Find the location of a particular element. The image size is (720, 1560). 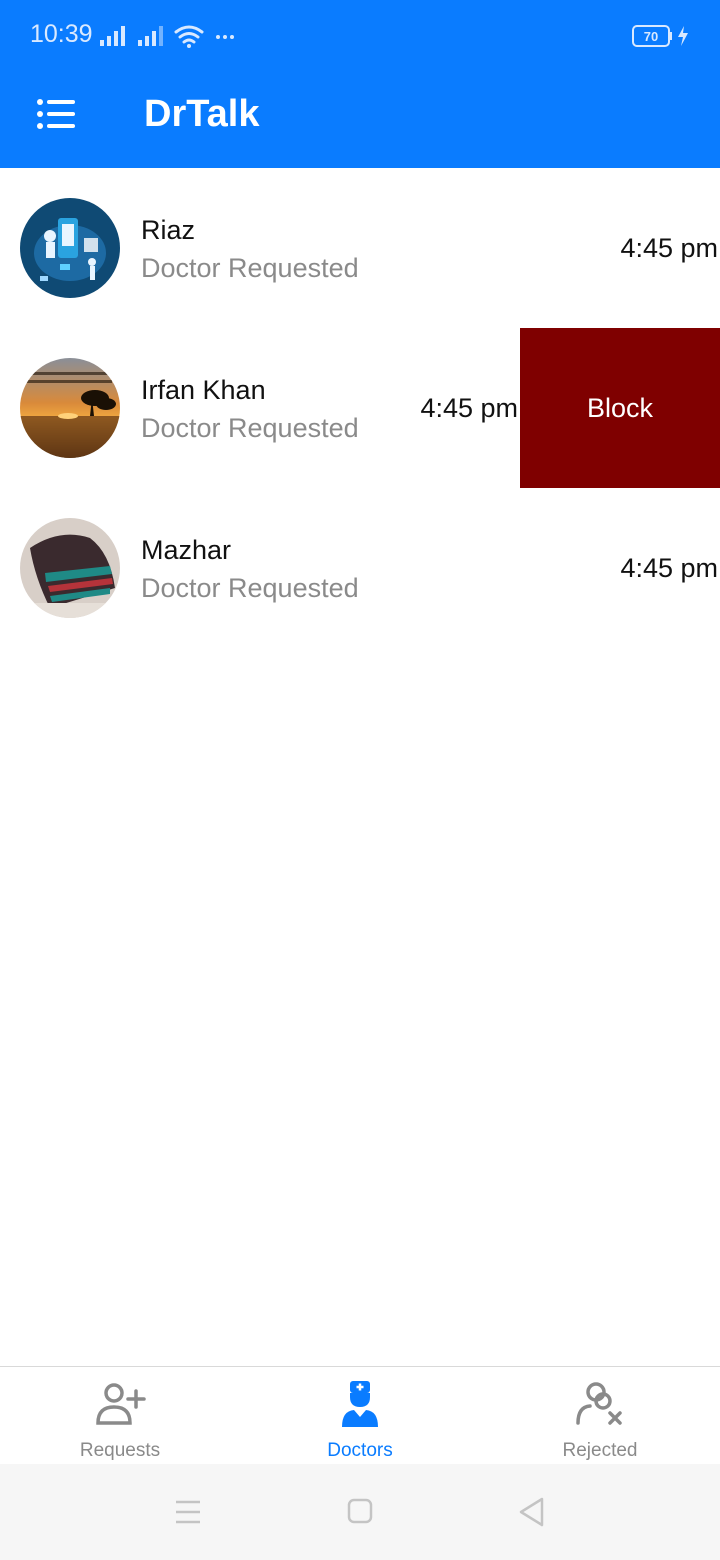

wifi-icon is located at coordinates (189, 34).